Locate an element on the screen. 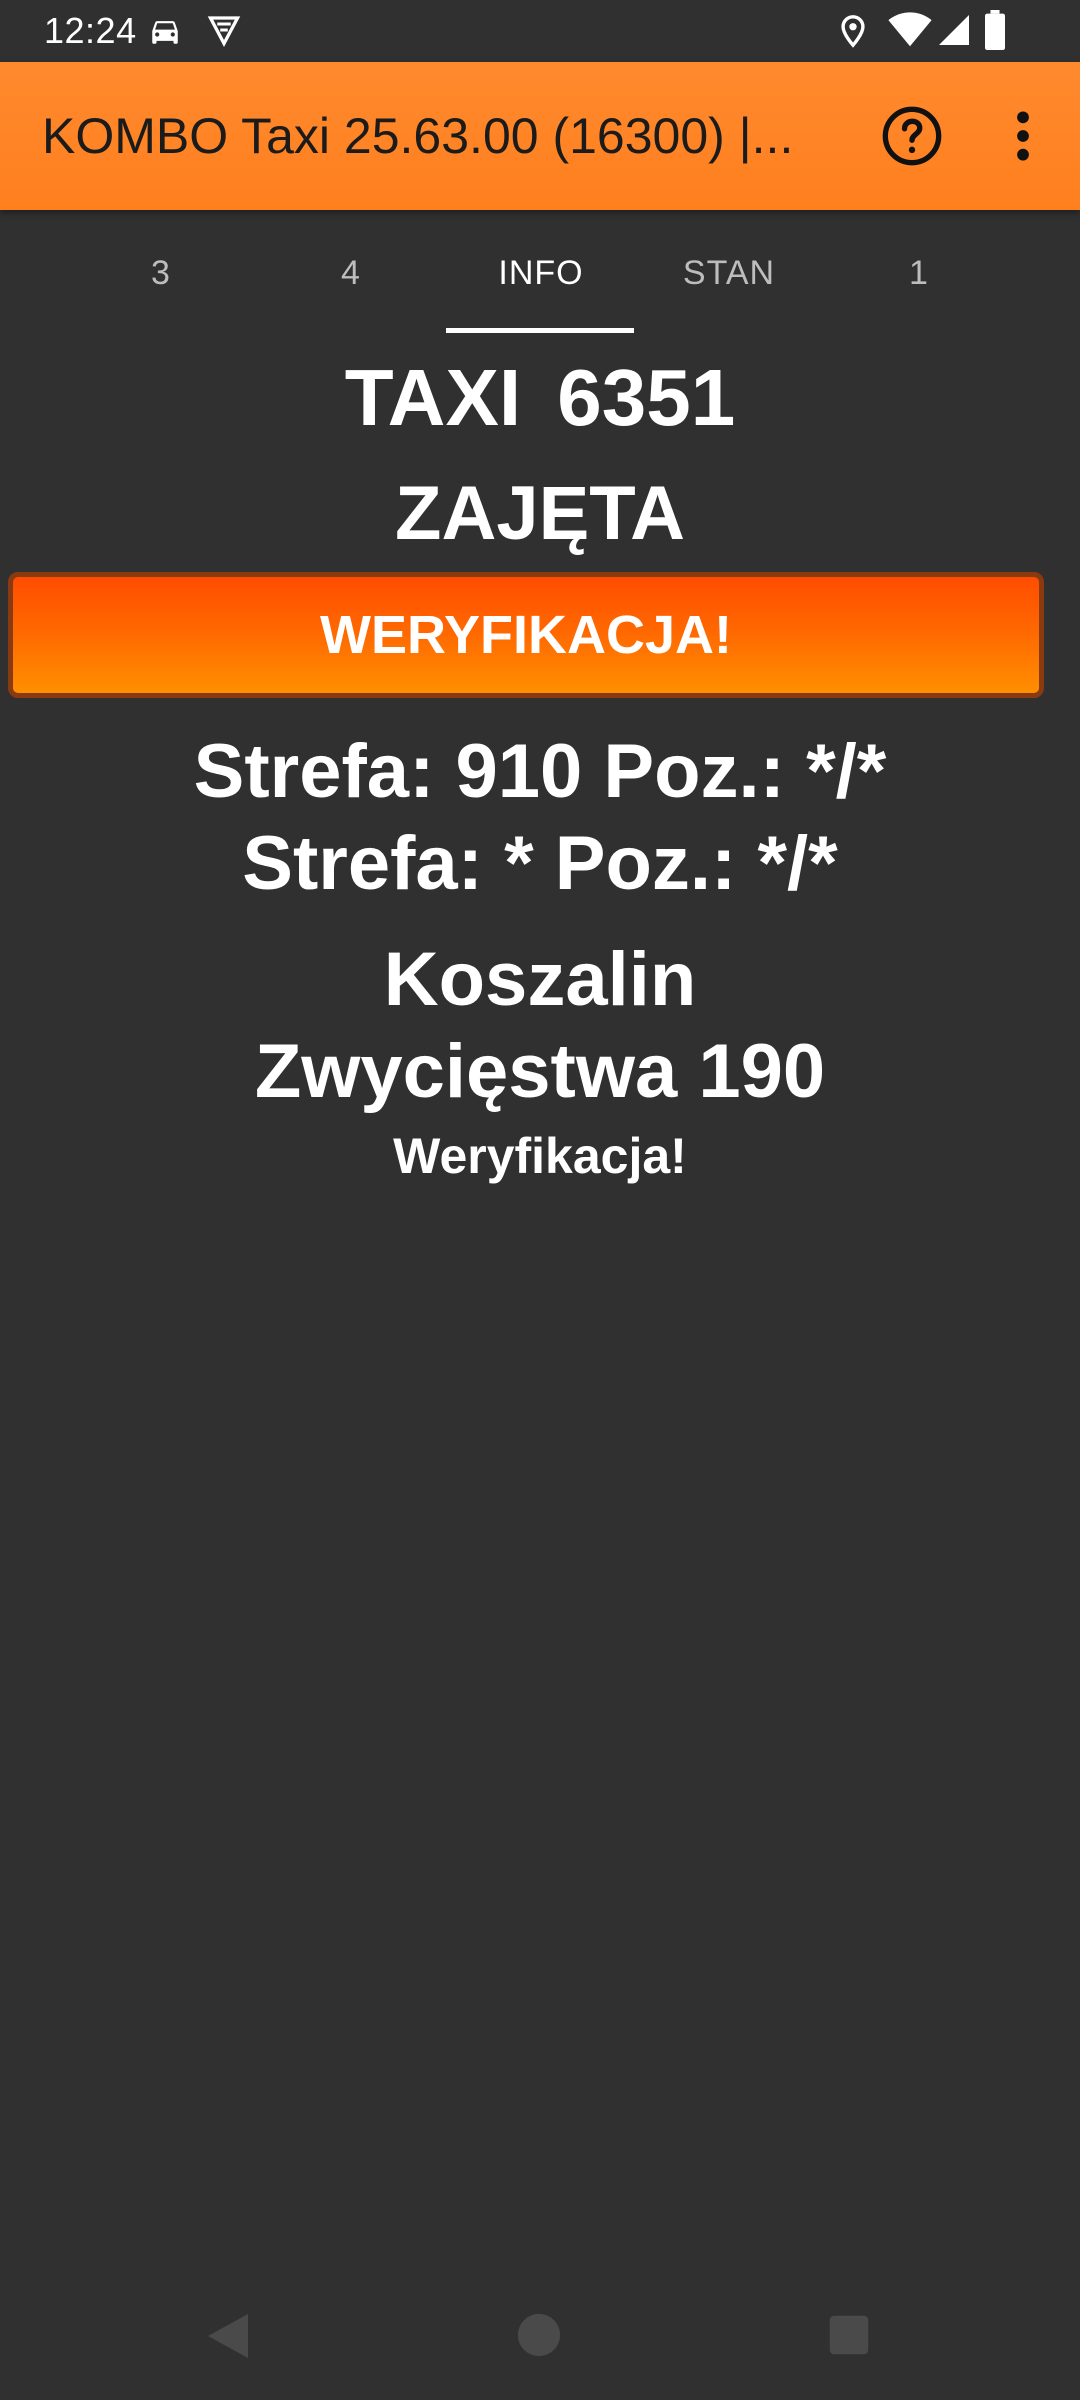 This screenshot has height=2400, width=1080. address-city: Koszalin is located at coordinates (540, 979).